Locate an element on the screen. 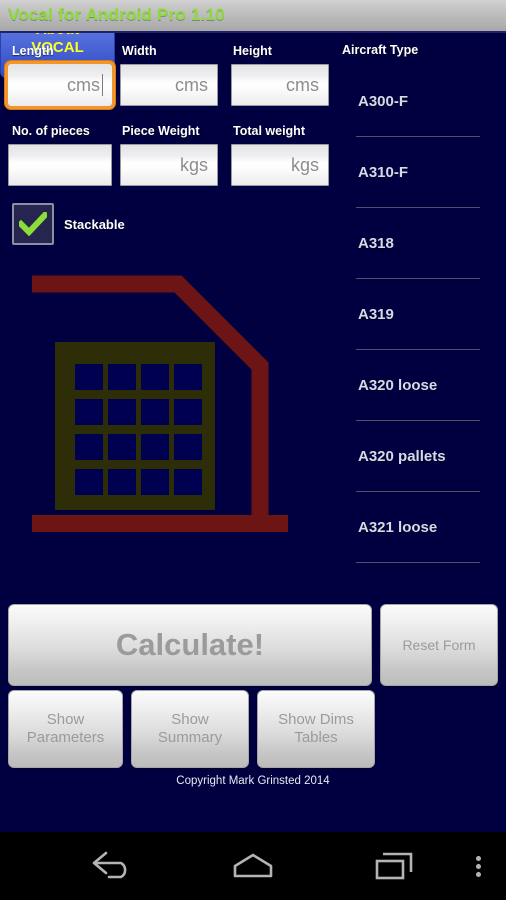 The image size is (506, 900). calculate-button: Calculate! is located at coordinates (190, 645).